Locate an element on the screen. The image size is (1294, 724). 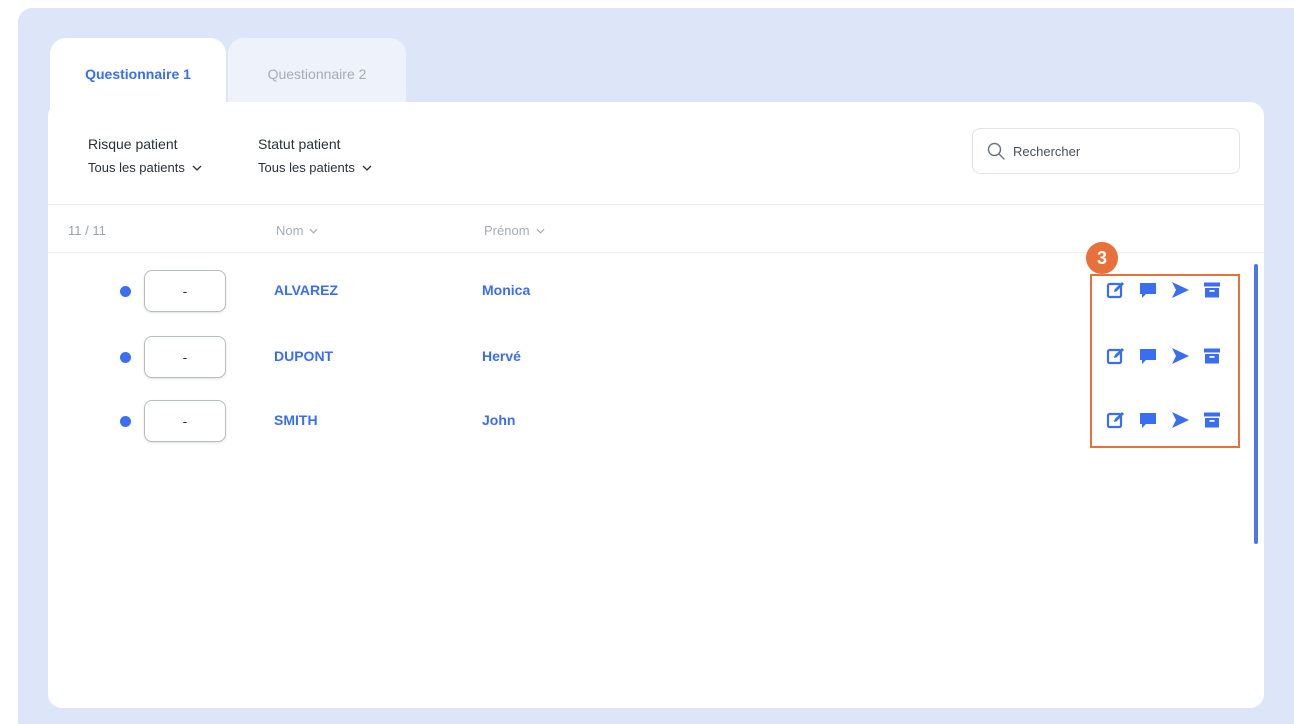
search-box is located at coordinates (1106, 151).